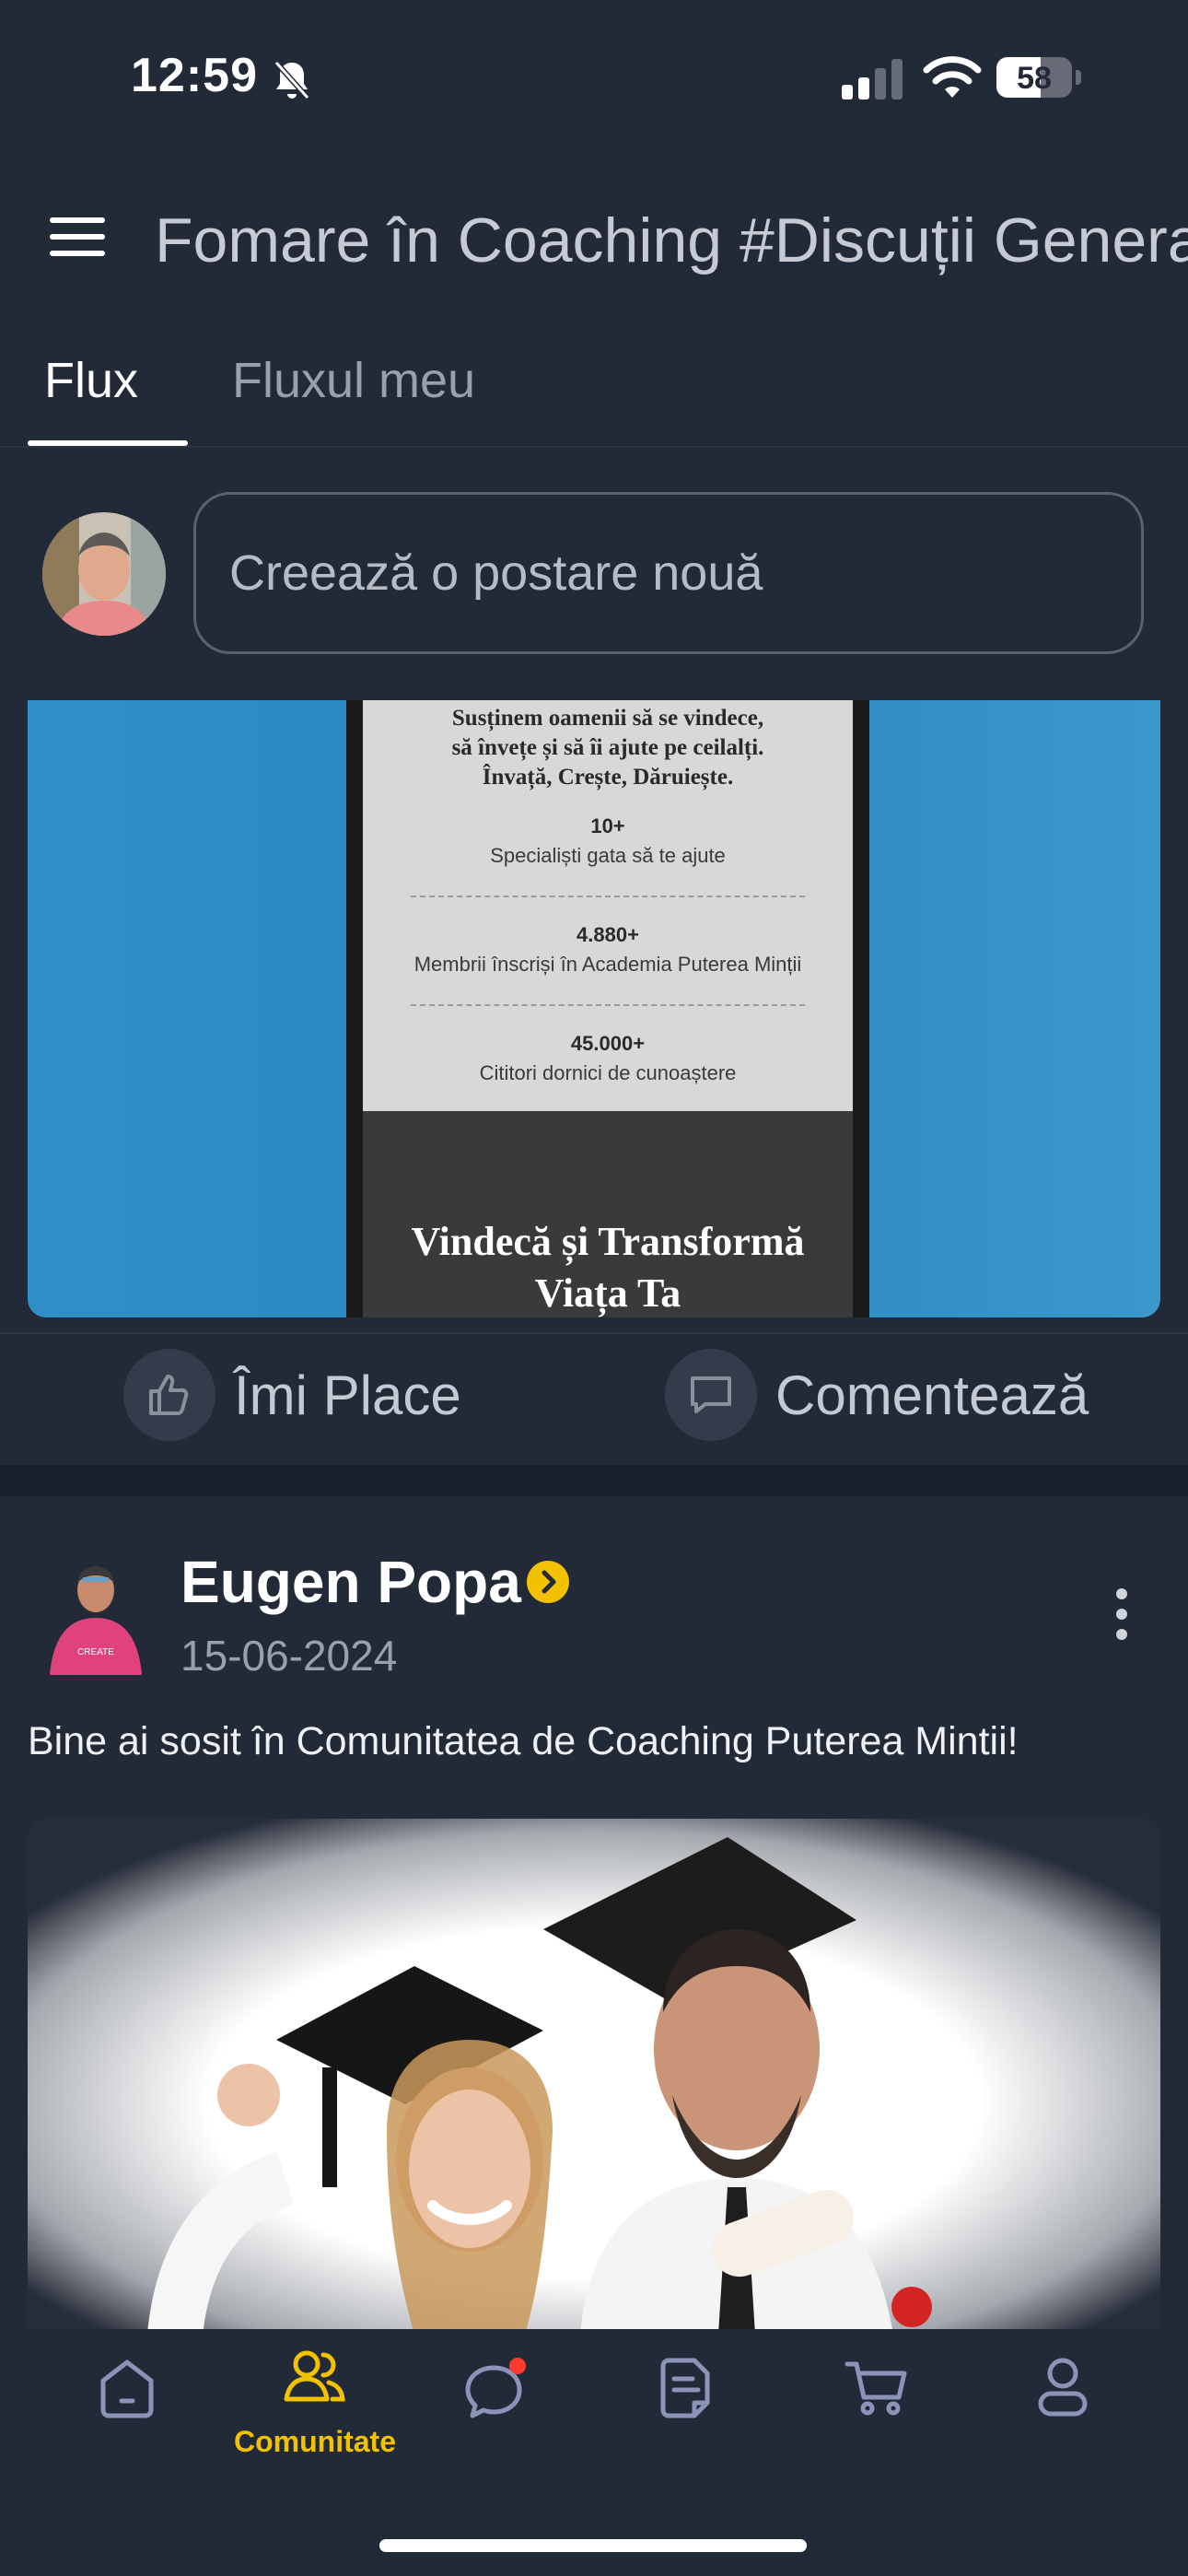 This screenshot has height=2576, width=1188. Describe the element at coordinates (594, 447) in the screenshot. I see `tab-divider` at that location.